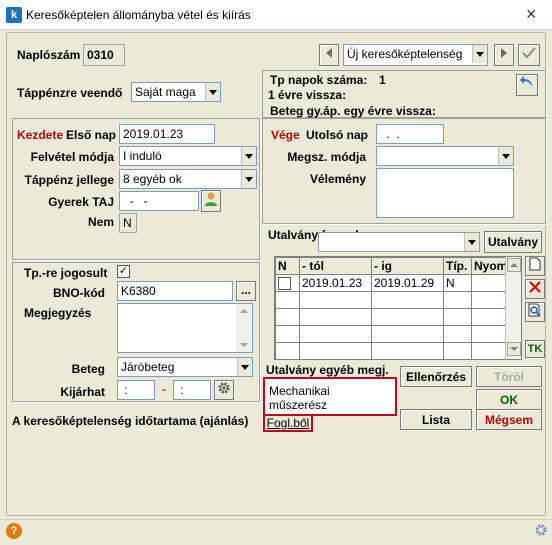 The height and width of the screenshot is (545, 552). I want to click on new-document-icon, so click(535, 264).